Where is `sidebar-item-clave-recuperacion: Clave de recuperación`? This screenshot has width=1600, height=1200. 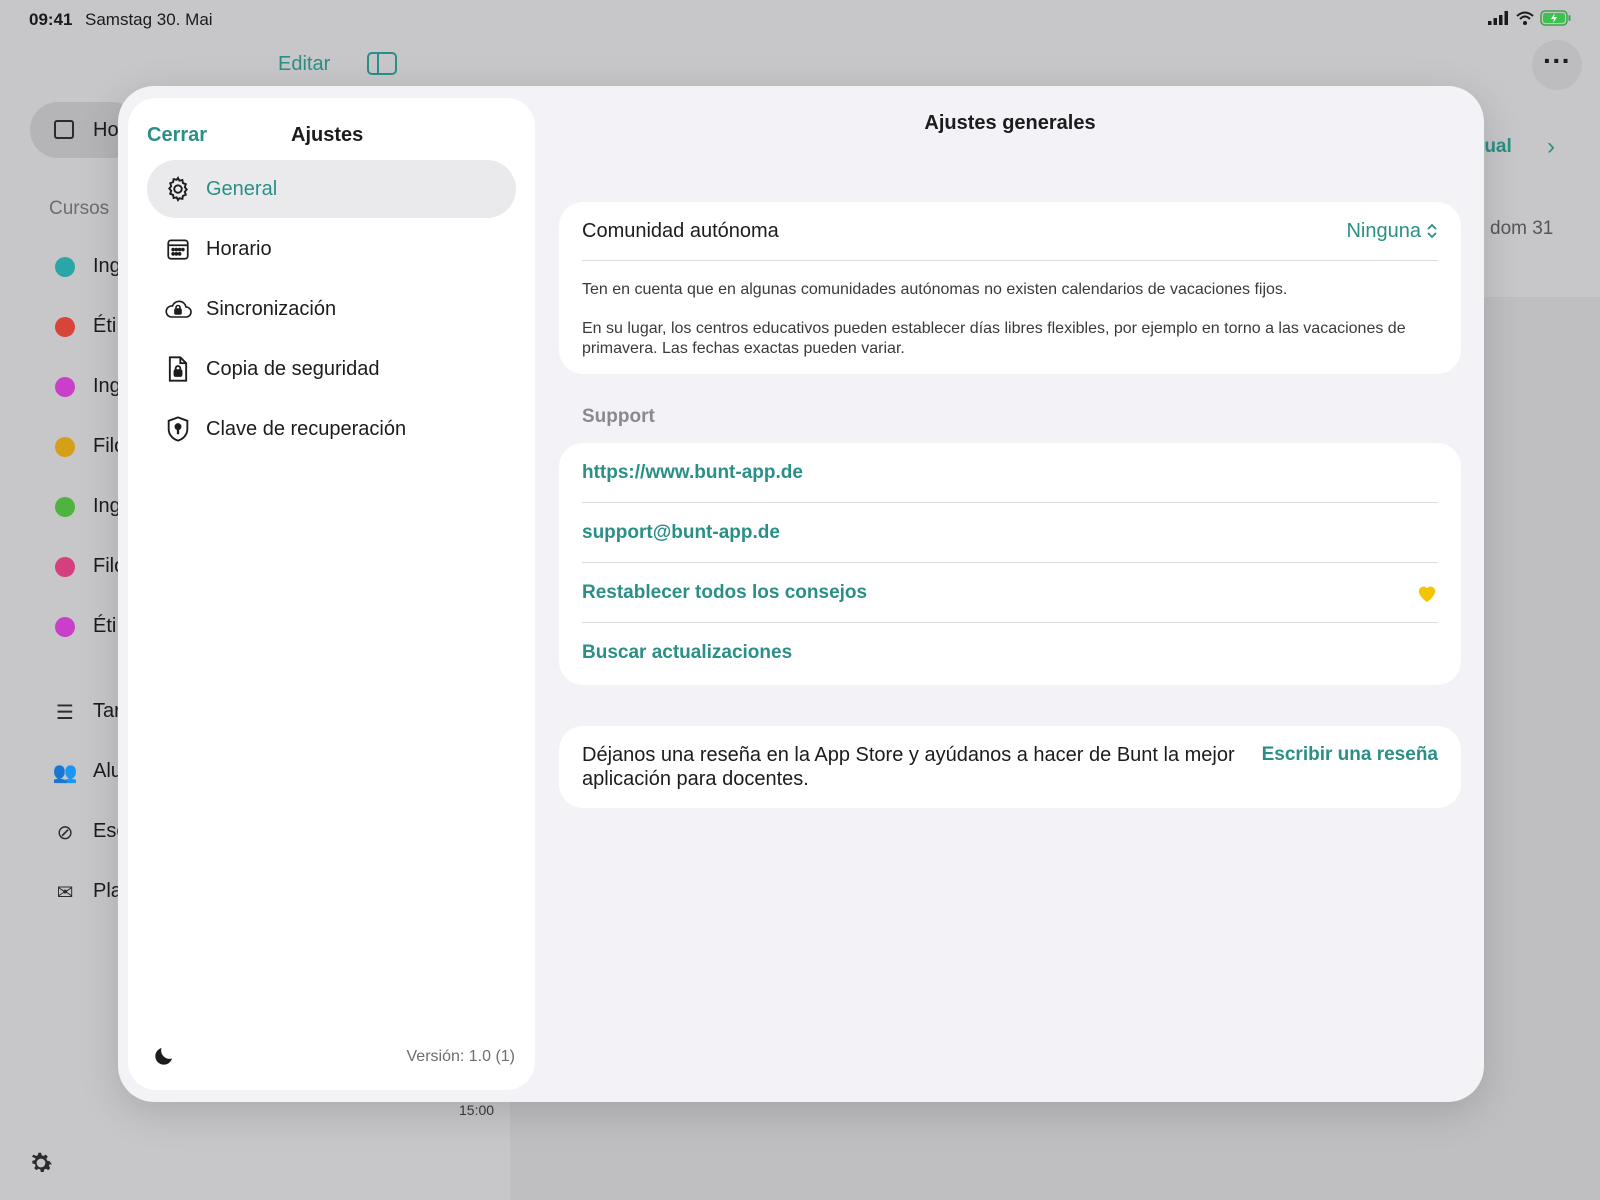 sidebar-item-clave-recuperacion: Clave de recuperación is located at coordinates (331, 429).